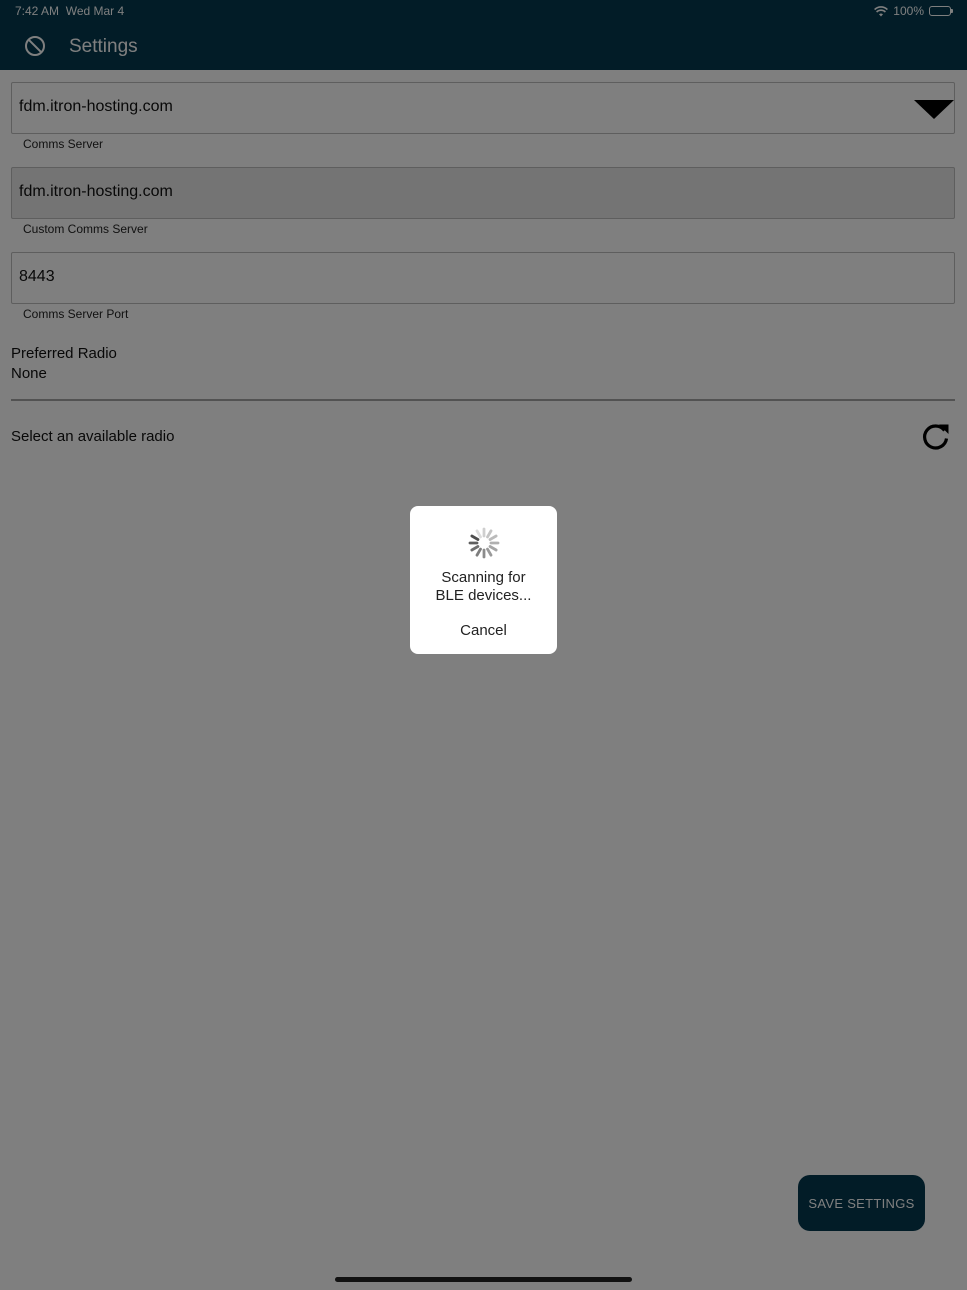 This screenshot has height=1290, width=967. I want to click on cancel-button: Cancel, so click(483, 630).